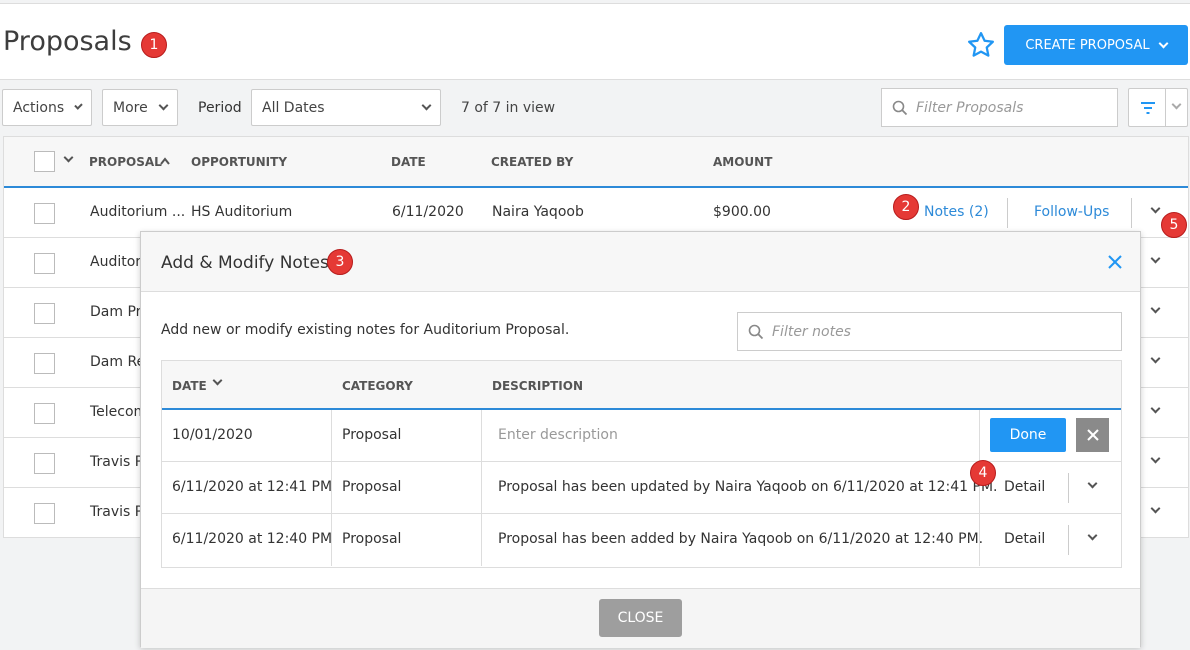 The image size is (1190, 650). Describe the element at coordinates (44, 161) in the screenshot. I see `select-all-checkbox` at that location.